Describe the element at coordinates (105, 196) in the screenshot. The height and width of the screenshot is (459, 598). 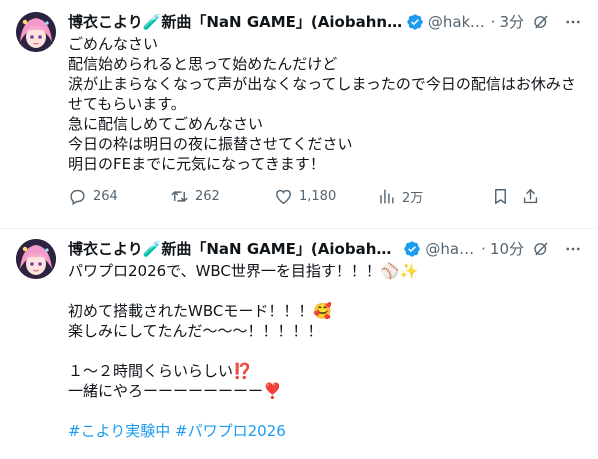
I see `reply-count: 264` at that location.